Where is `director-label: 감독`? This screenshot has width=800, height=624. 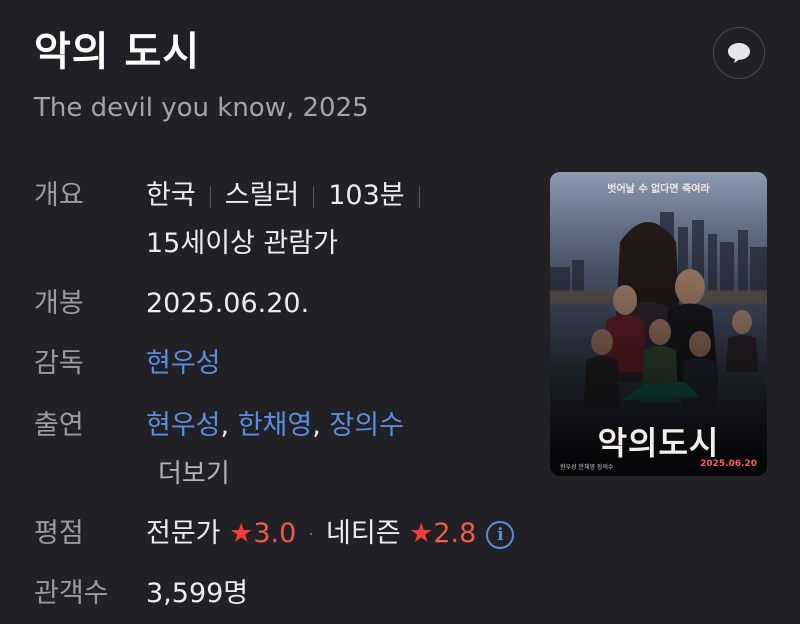
director-label: 감독 is located at coordinates (59, 363).